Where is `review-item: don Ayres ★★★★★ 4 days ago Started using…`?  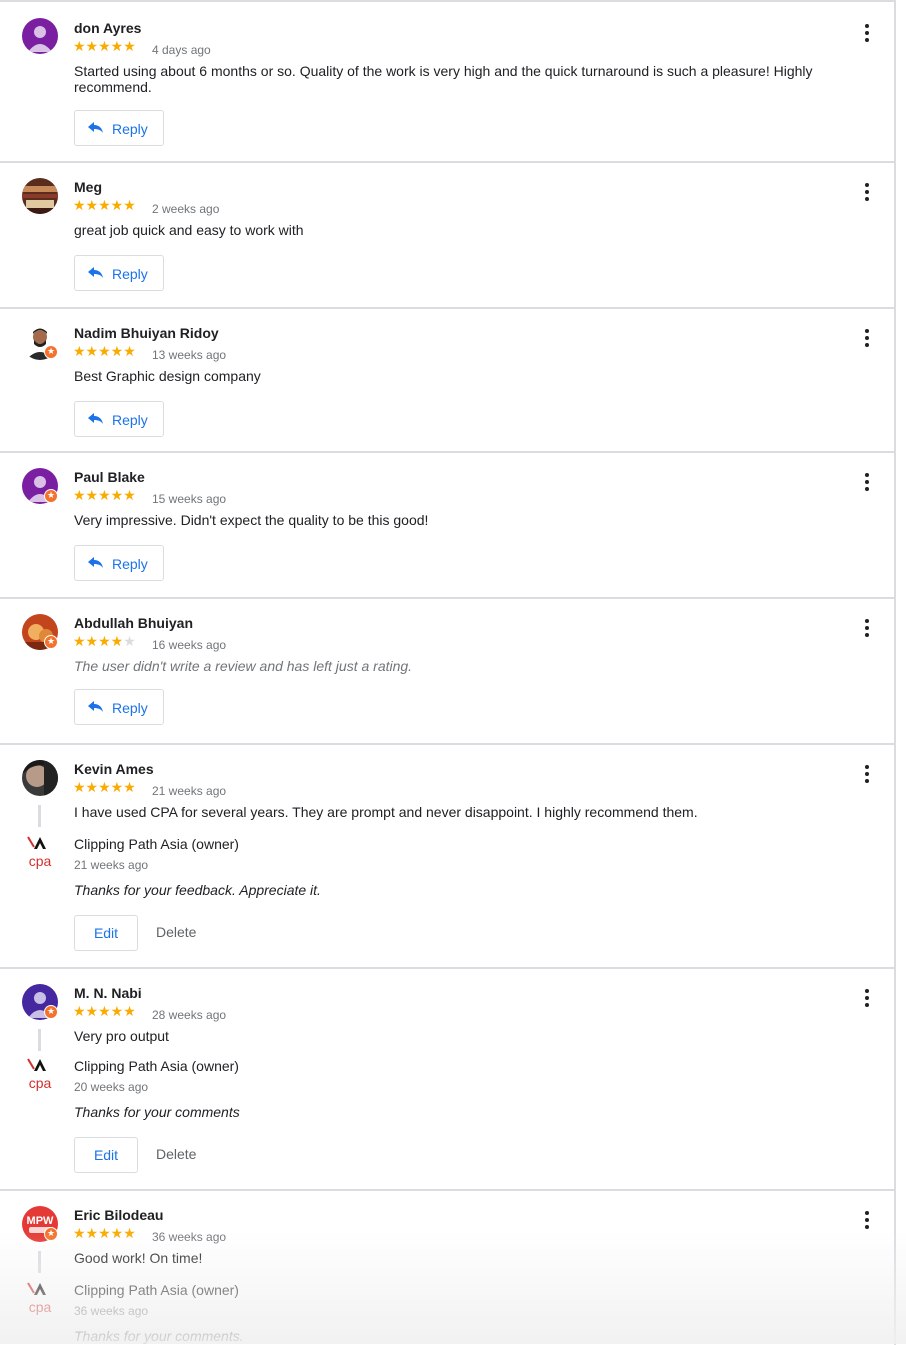
review-item: don Ayres ★★★★★ 4 days ago Started using… is located at coordinates (447, 81).